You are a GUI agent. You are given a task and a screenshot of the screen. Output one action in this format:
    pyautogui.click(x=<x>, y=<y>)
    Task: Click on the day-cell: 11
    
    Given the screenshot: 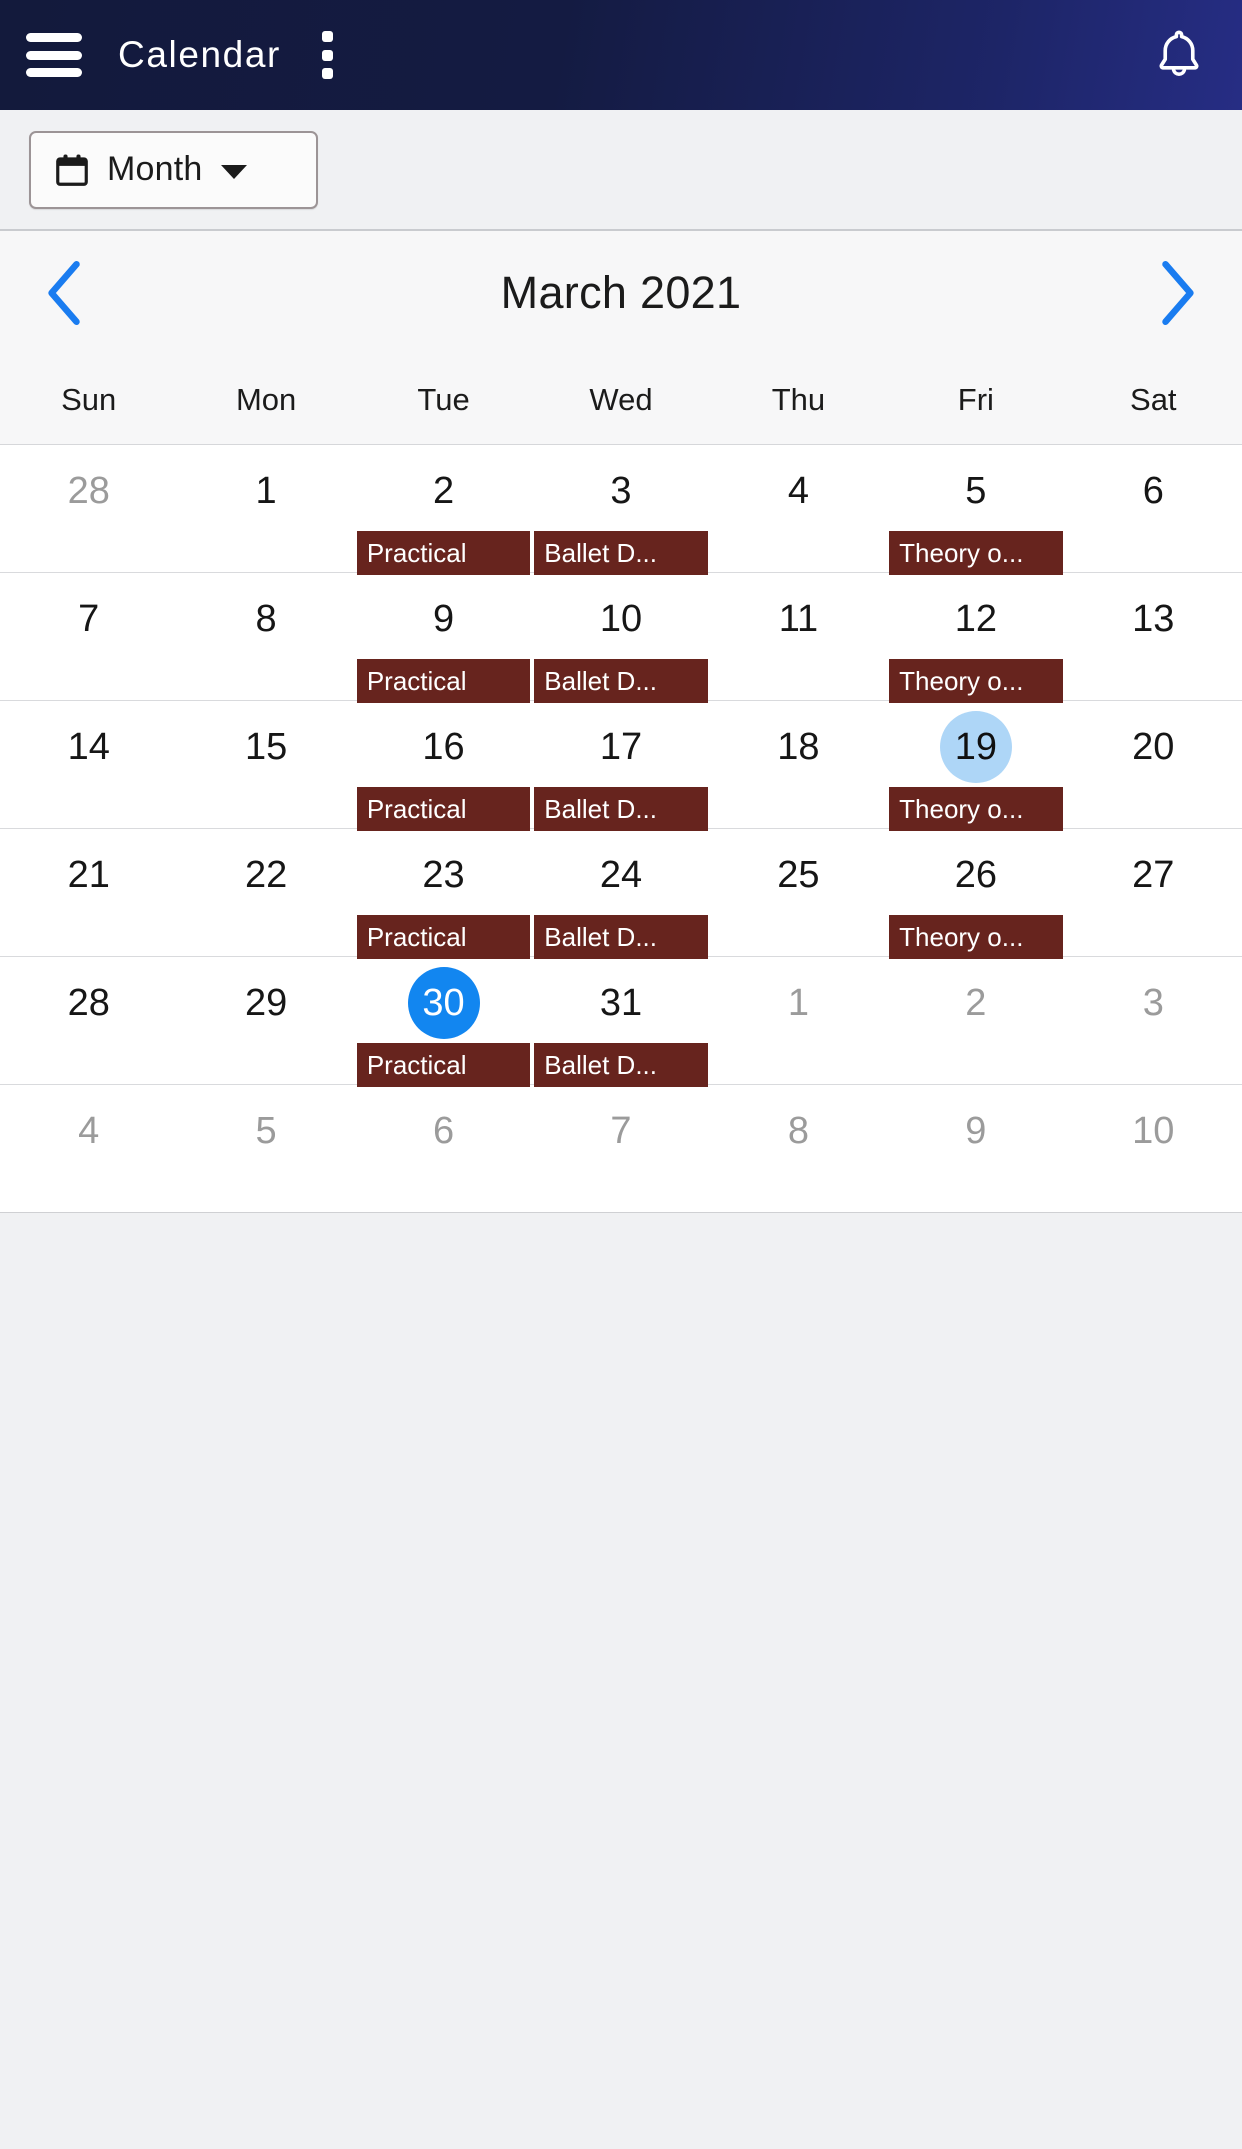 What is the action you would take?
    pyautogui.click(x=798, y=636)
    